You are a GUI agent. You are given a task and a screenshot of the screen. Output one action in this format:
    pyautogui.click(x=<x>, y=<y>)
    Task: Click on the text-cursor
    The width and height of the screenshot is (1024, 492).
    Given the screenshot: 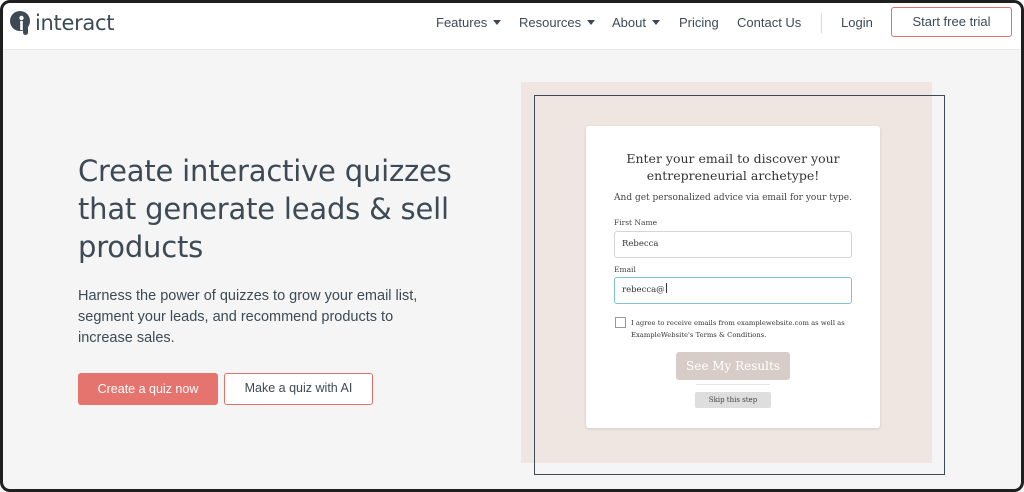 What is the action you would take?
    pyautogui.click(x=666, y=288)
    